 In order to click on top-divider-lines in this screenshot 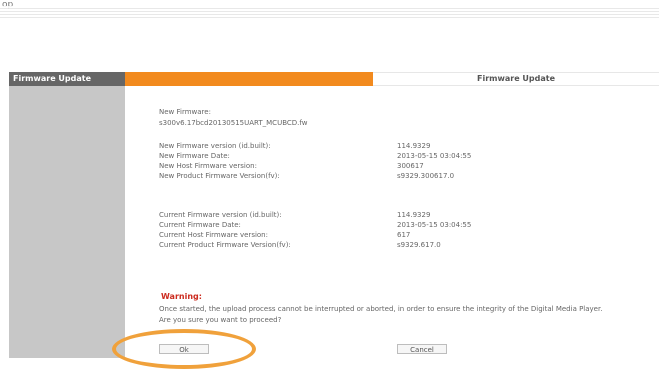, I will do `click(329, 13)`.